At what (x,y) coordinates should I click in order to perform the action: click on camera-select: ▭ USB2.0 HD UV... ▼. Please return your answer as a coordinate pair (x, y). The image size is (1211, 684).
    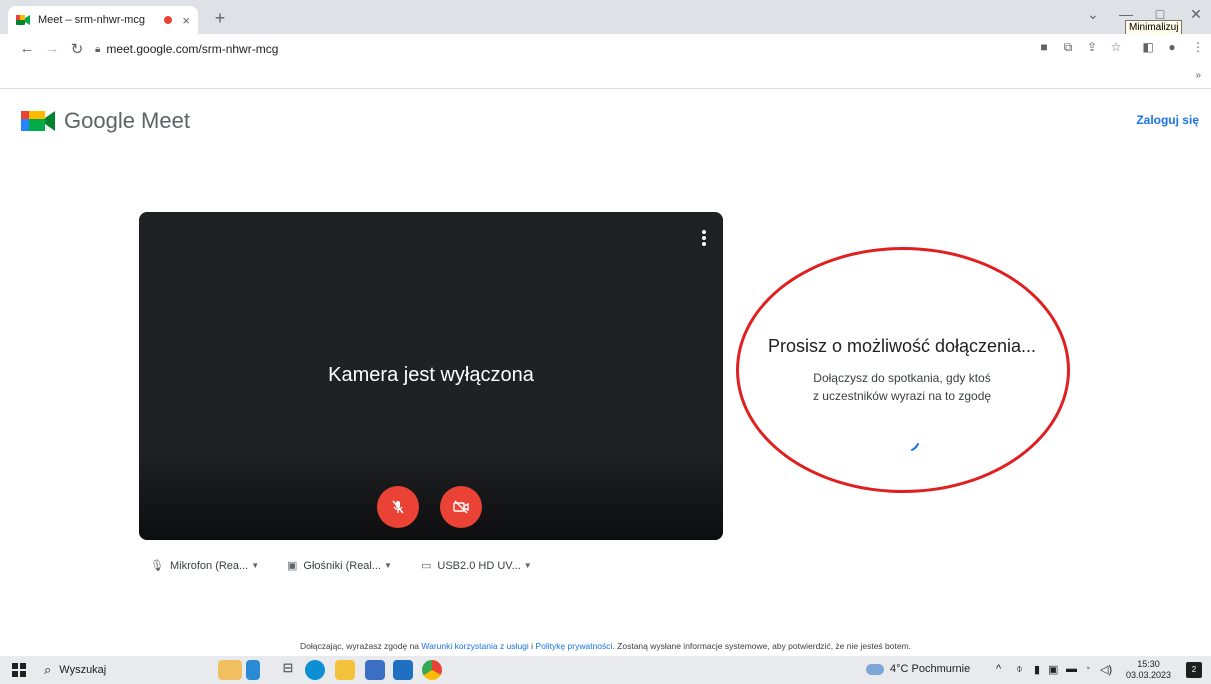
    Looking at the image, I should click on (476, 566).